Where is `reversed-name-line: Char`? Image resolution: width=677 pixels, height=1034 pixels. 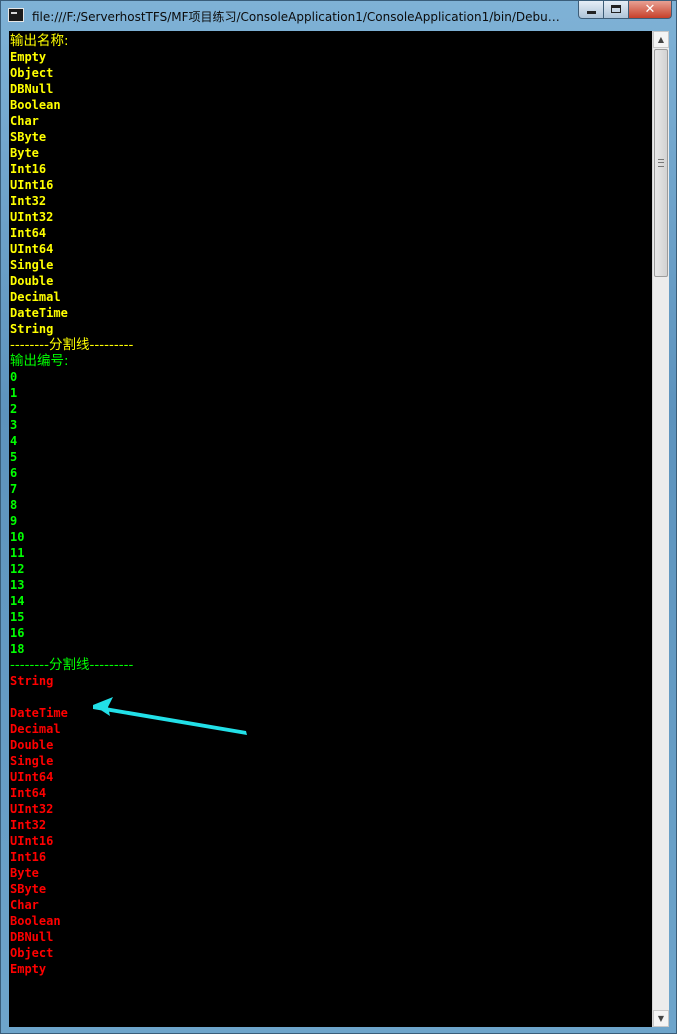 reversed-name-line: Char is located at coordinates (24, 905).